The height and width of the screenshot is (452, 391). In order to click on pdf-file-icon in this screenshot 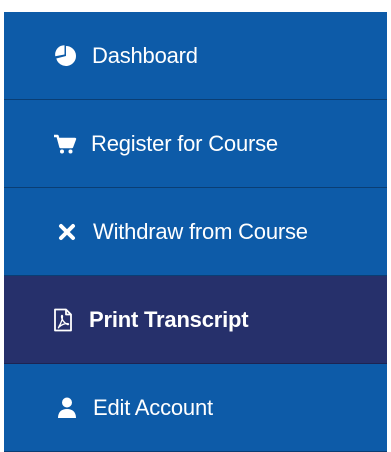, I will do `click(63, 320)`.